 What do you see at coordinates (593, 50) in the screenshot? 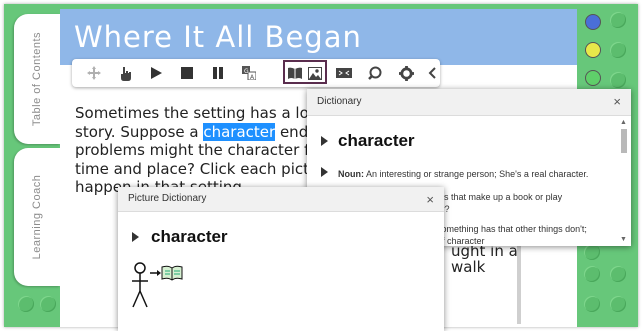
I see `yellow-highlighter-dot` at bounding box center [593, 50].